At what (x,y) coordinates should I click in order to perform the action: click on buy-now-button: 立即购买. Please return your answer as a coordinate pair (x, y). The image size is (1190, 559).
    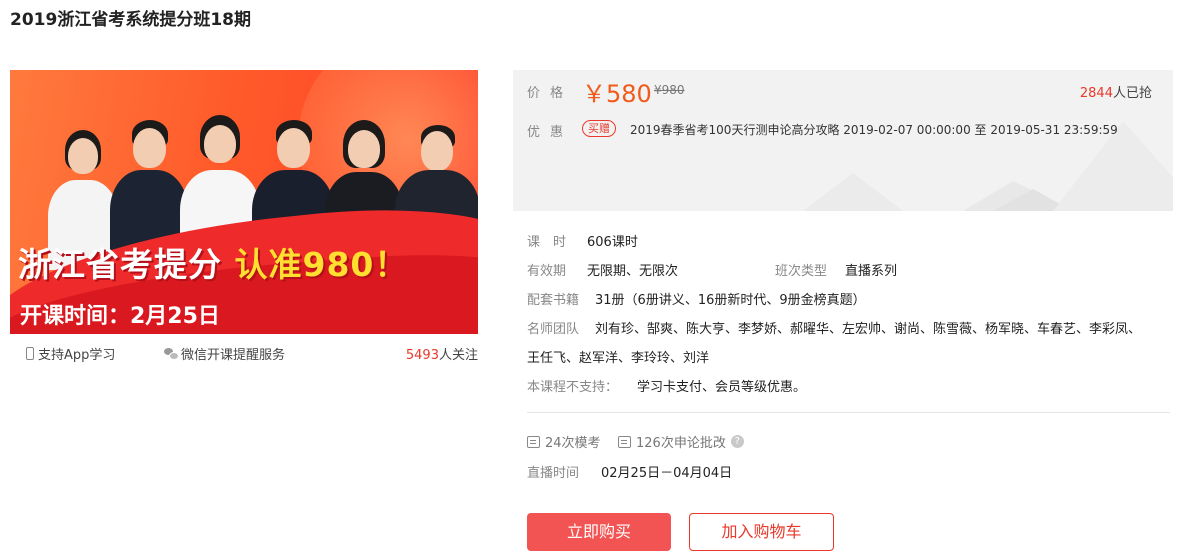
    Looking at the image, I should click on (599, 532).